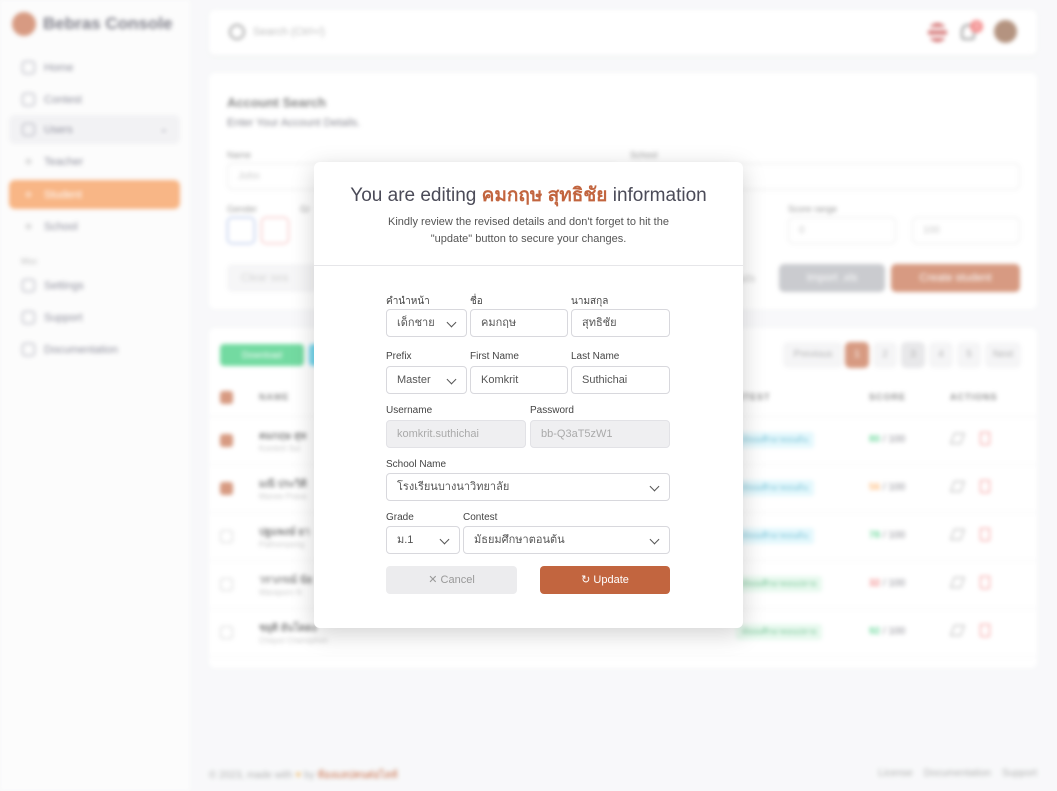 Image resolution: width=1057 pixels, height=791 pixels. I want to click on update-button: ↻ Update, so click(605, 580).